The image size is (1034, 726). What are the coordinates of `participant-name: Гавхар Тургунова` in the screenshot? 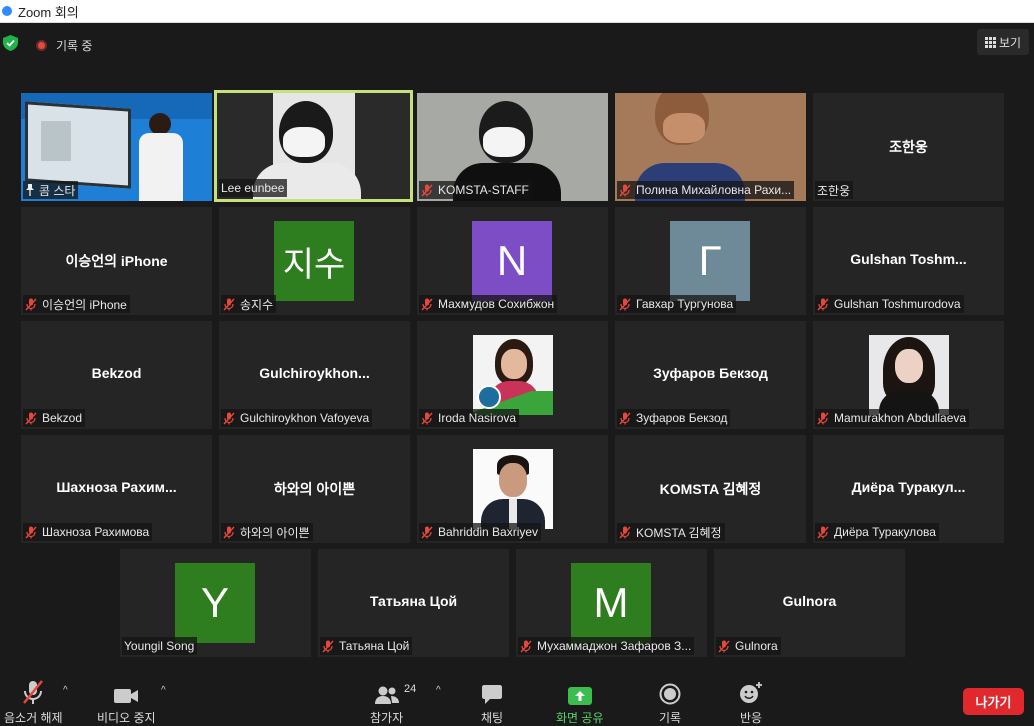 It's located at (685, 304).